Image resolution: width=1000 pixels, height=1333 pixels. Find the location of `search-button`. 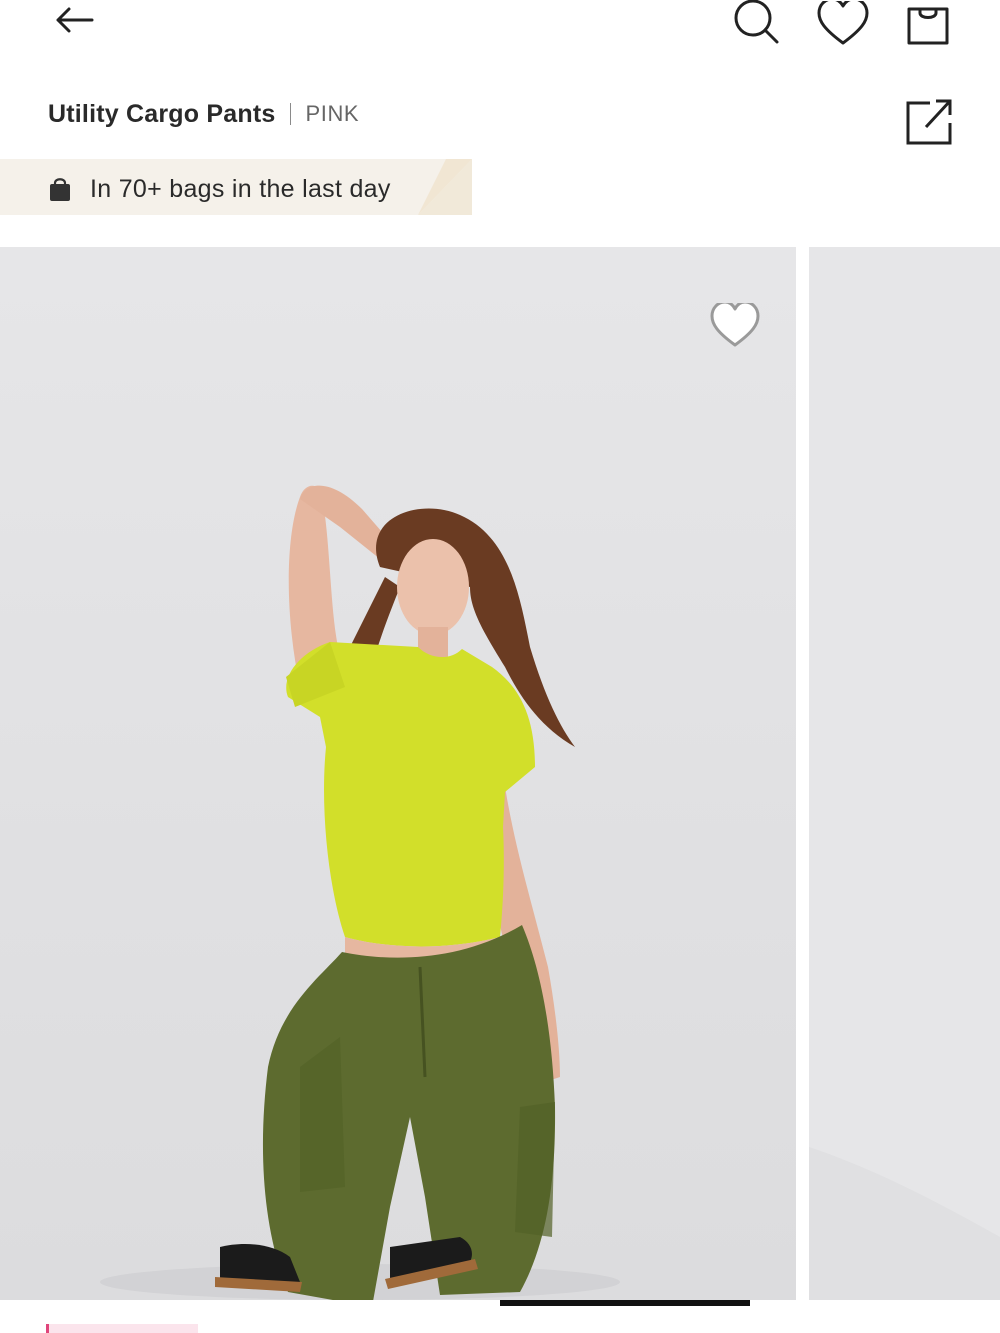

search-button is located at coordinates (755, 24).